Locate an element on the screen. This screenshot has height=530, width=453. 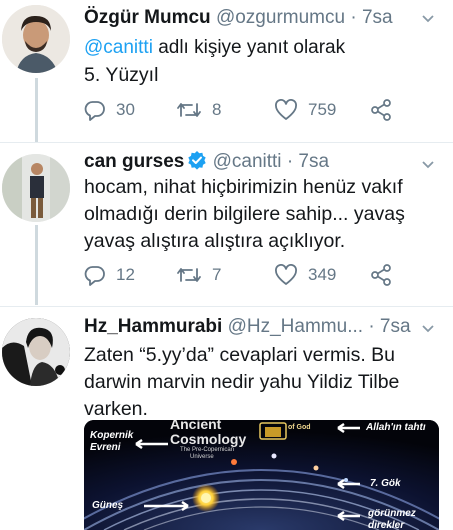
like-count: 759 is located at coordinates (322, 109).